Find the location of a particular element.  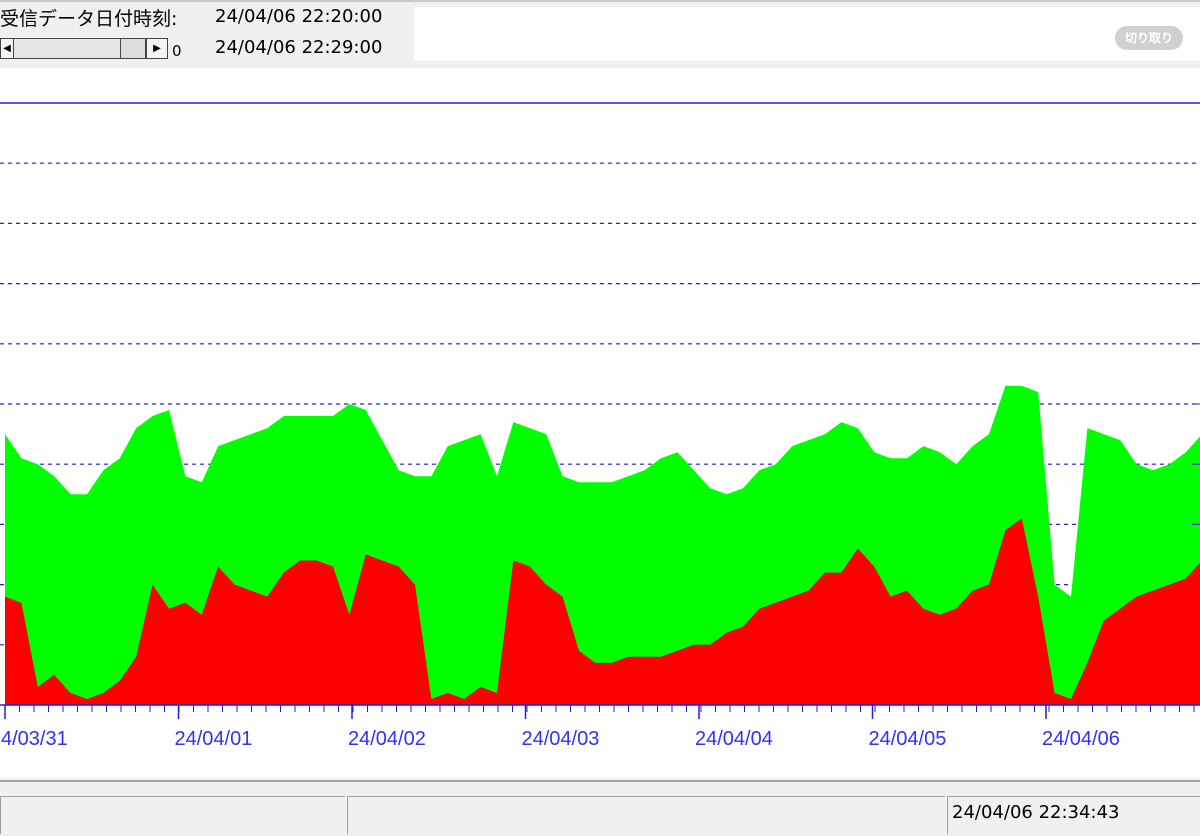

cut-button: 切り取り is located at coordinates (1149, 38).